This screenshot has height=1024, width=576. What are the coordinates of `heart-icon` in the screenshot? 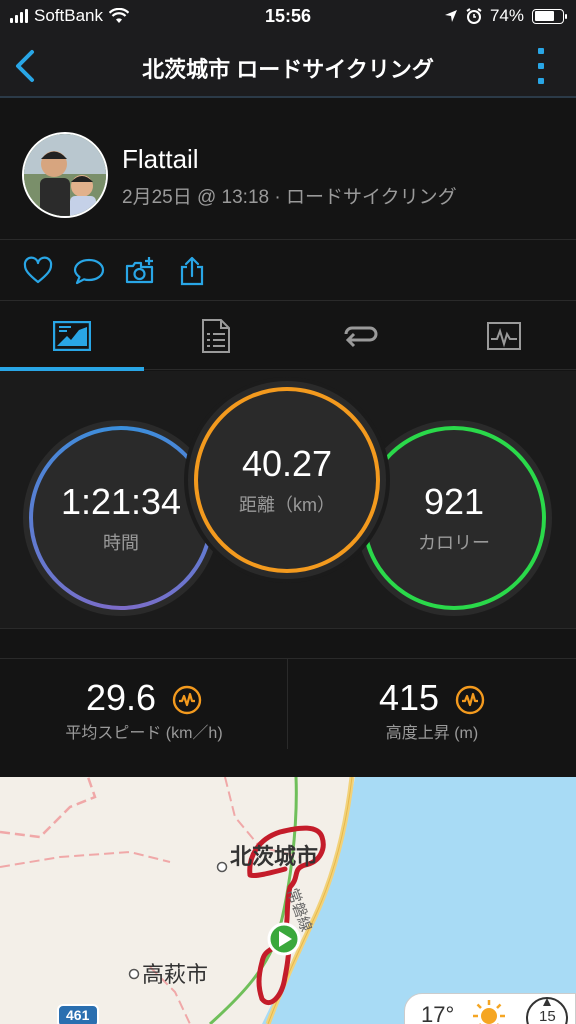 It's located at (38, 271).